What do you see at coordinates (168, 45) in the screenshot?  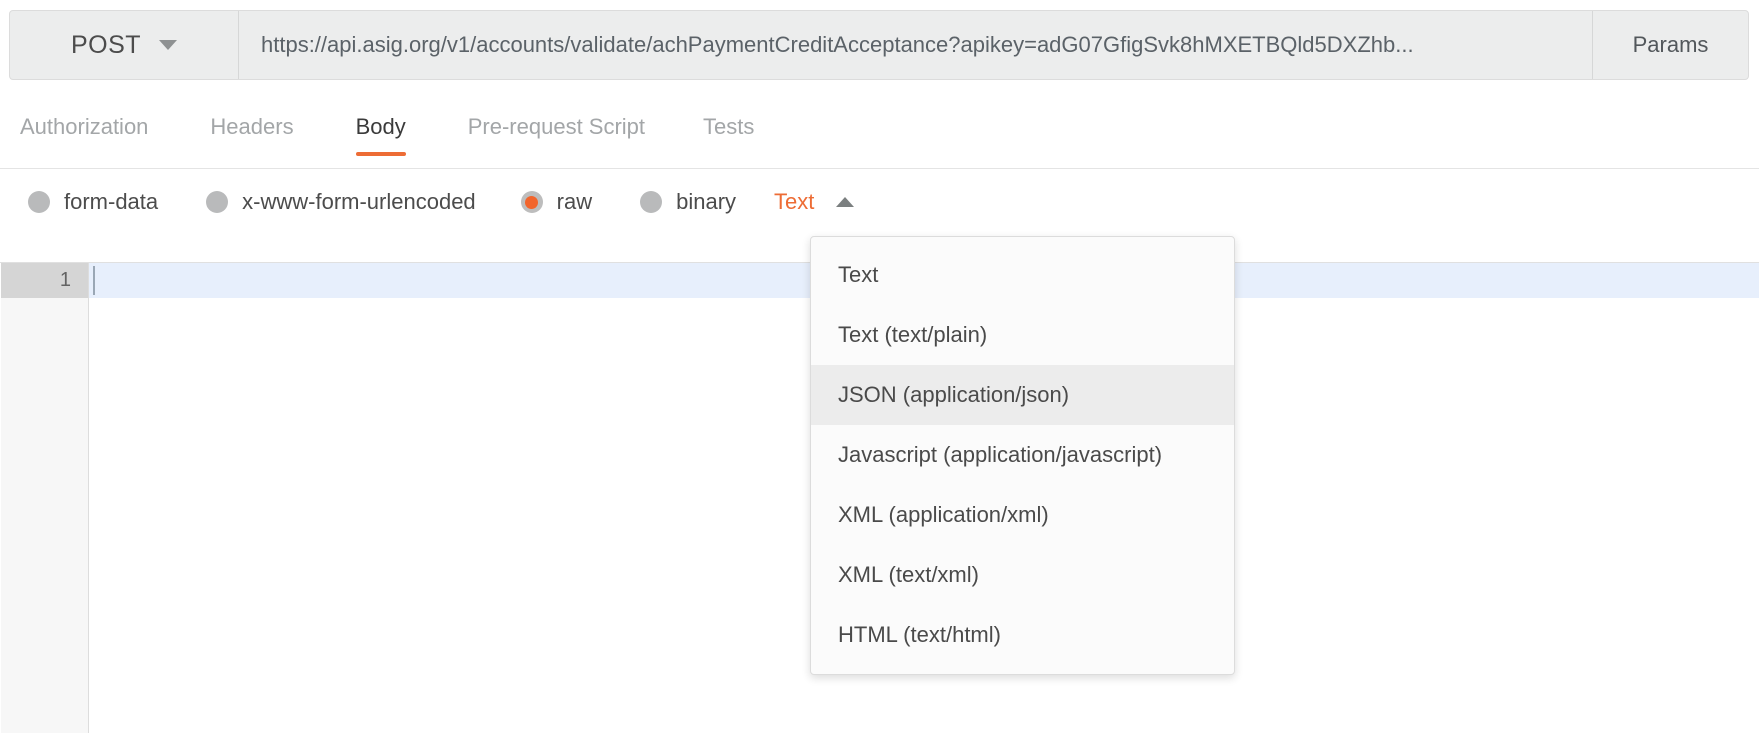 I see `chevron-down-icon` at bounding box center [168, 45].